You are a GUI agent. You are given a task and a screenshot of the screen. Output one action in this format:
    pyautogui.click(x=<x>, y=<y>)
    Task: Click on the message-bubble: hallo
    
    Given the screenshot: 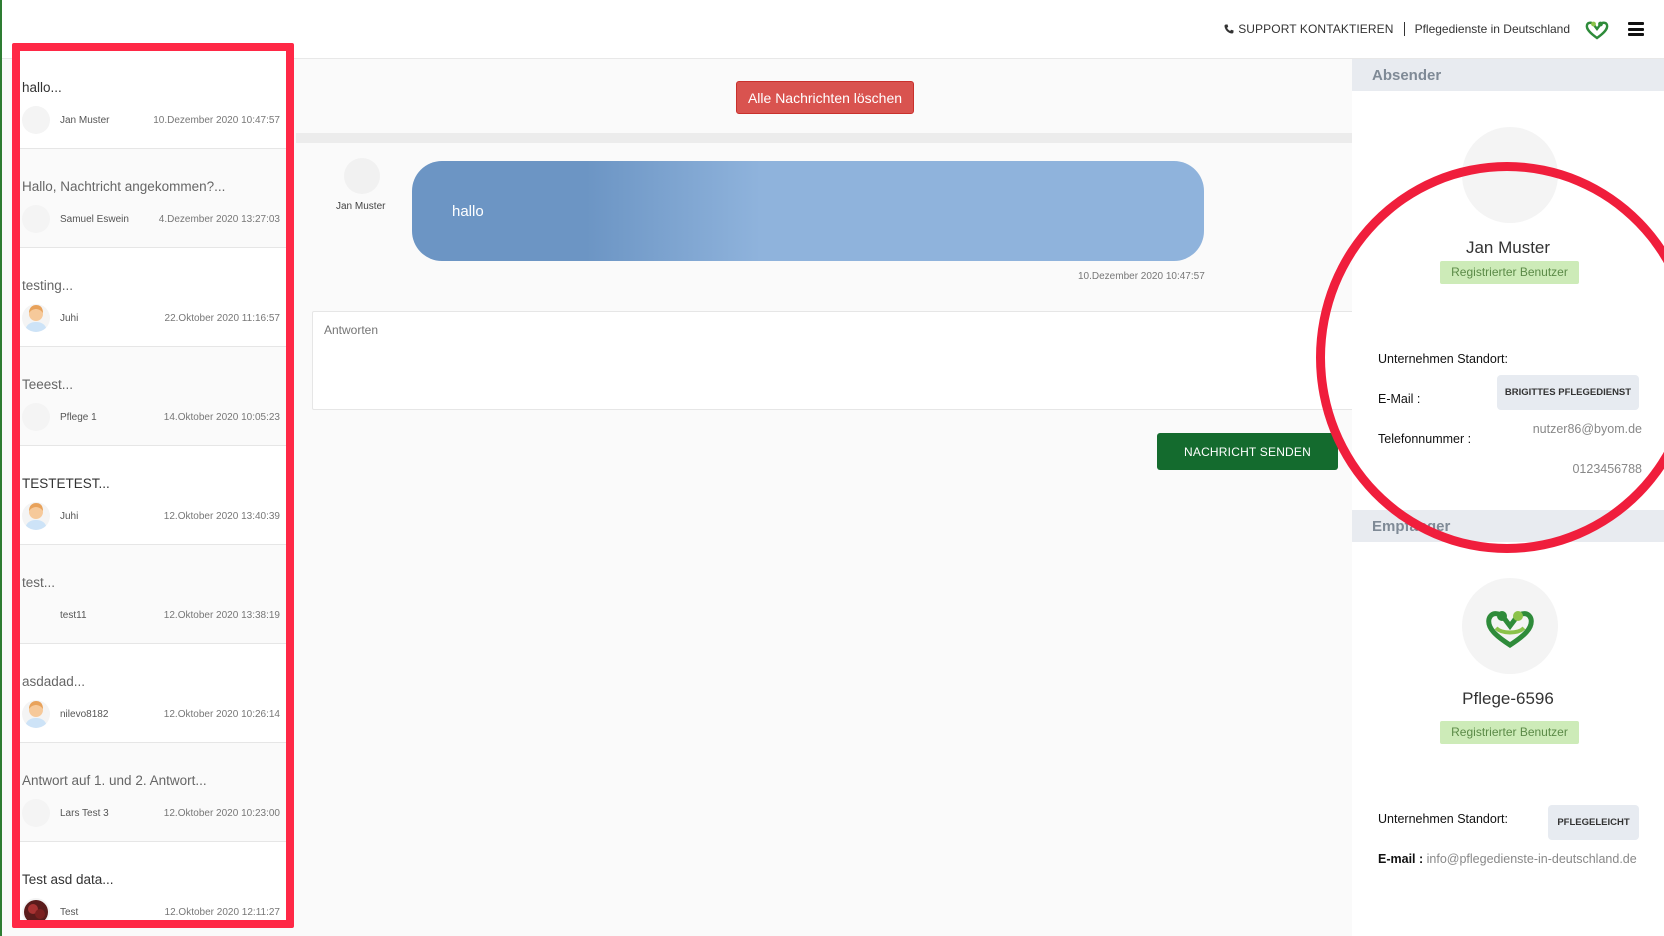 What is the action you would take?
    pyautogui.click(x=808, y=211)
    